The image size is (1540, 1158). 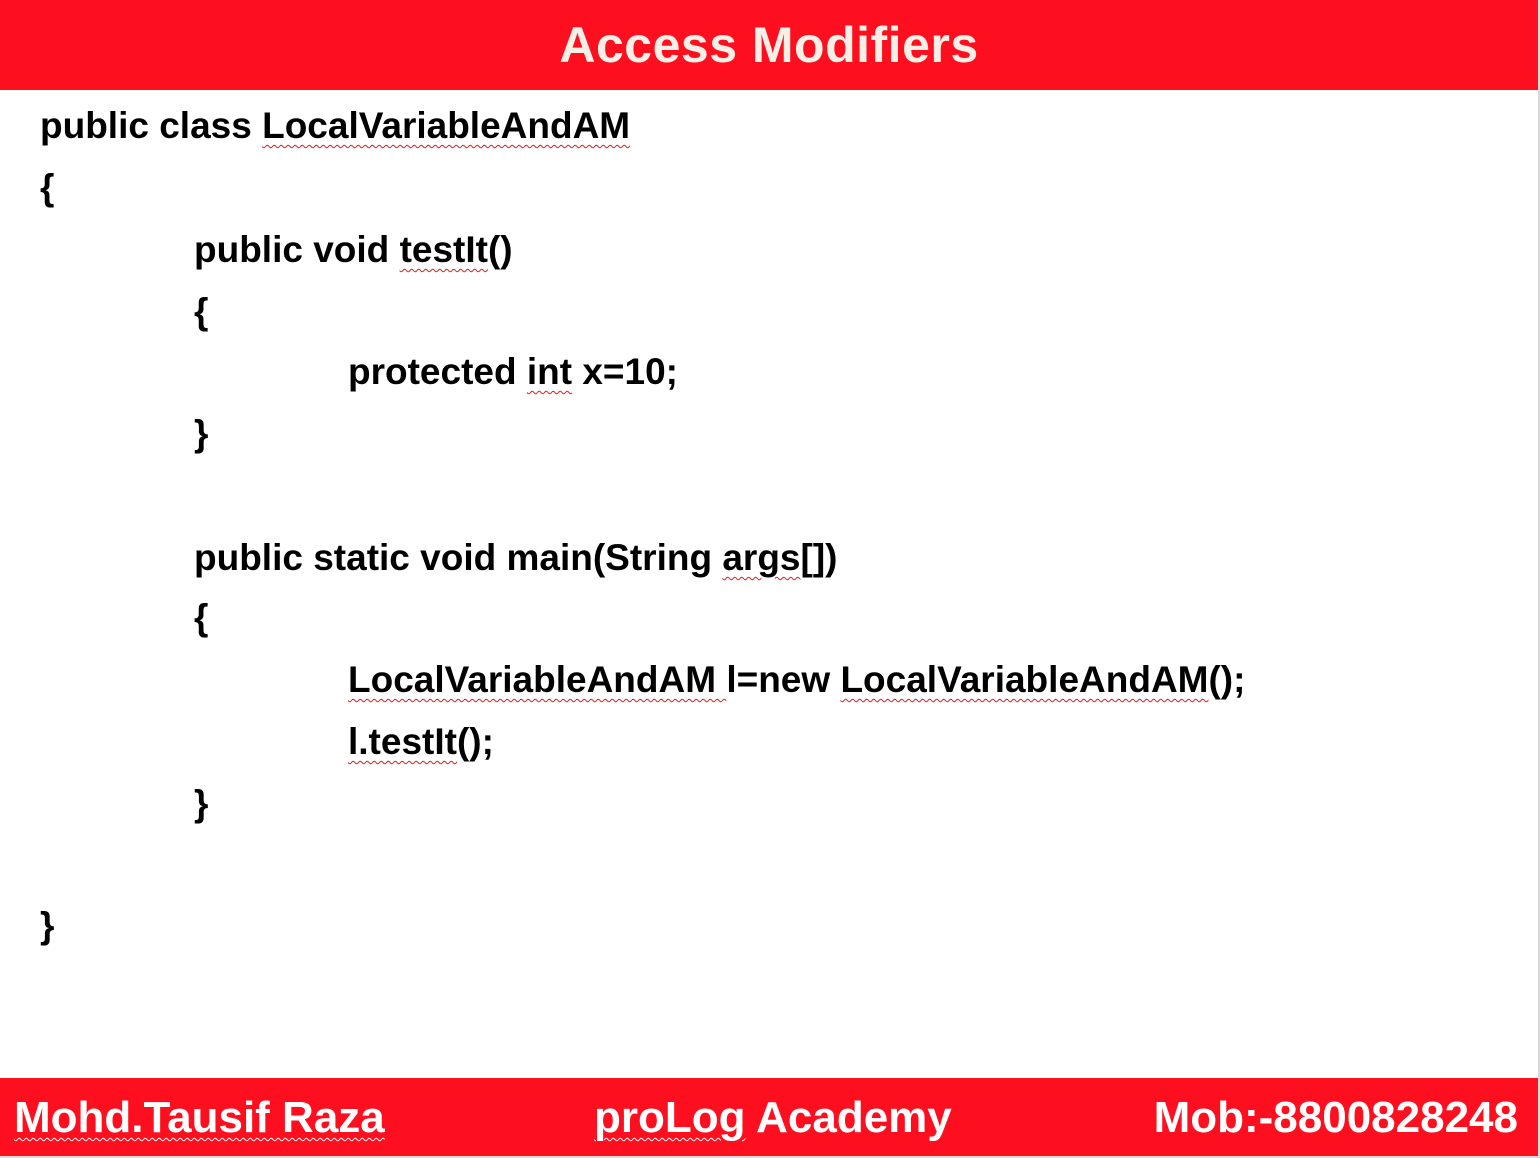 I want to click on code-line-main-declaration: public static void main(String args[]), so click(x=515, y=558).